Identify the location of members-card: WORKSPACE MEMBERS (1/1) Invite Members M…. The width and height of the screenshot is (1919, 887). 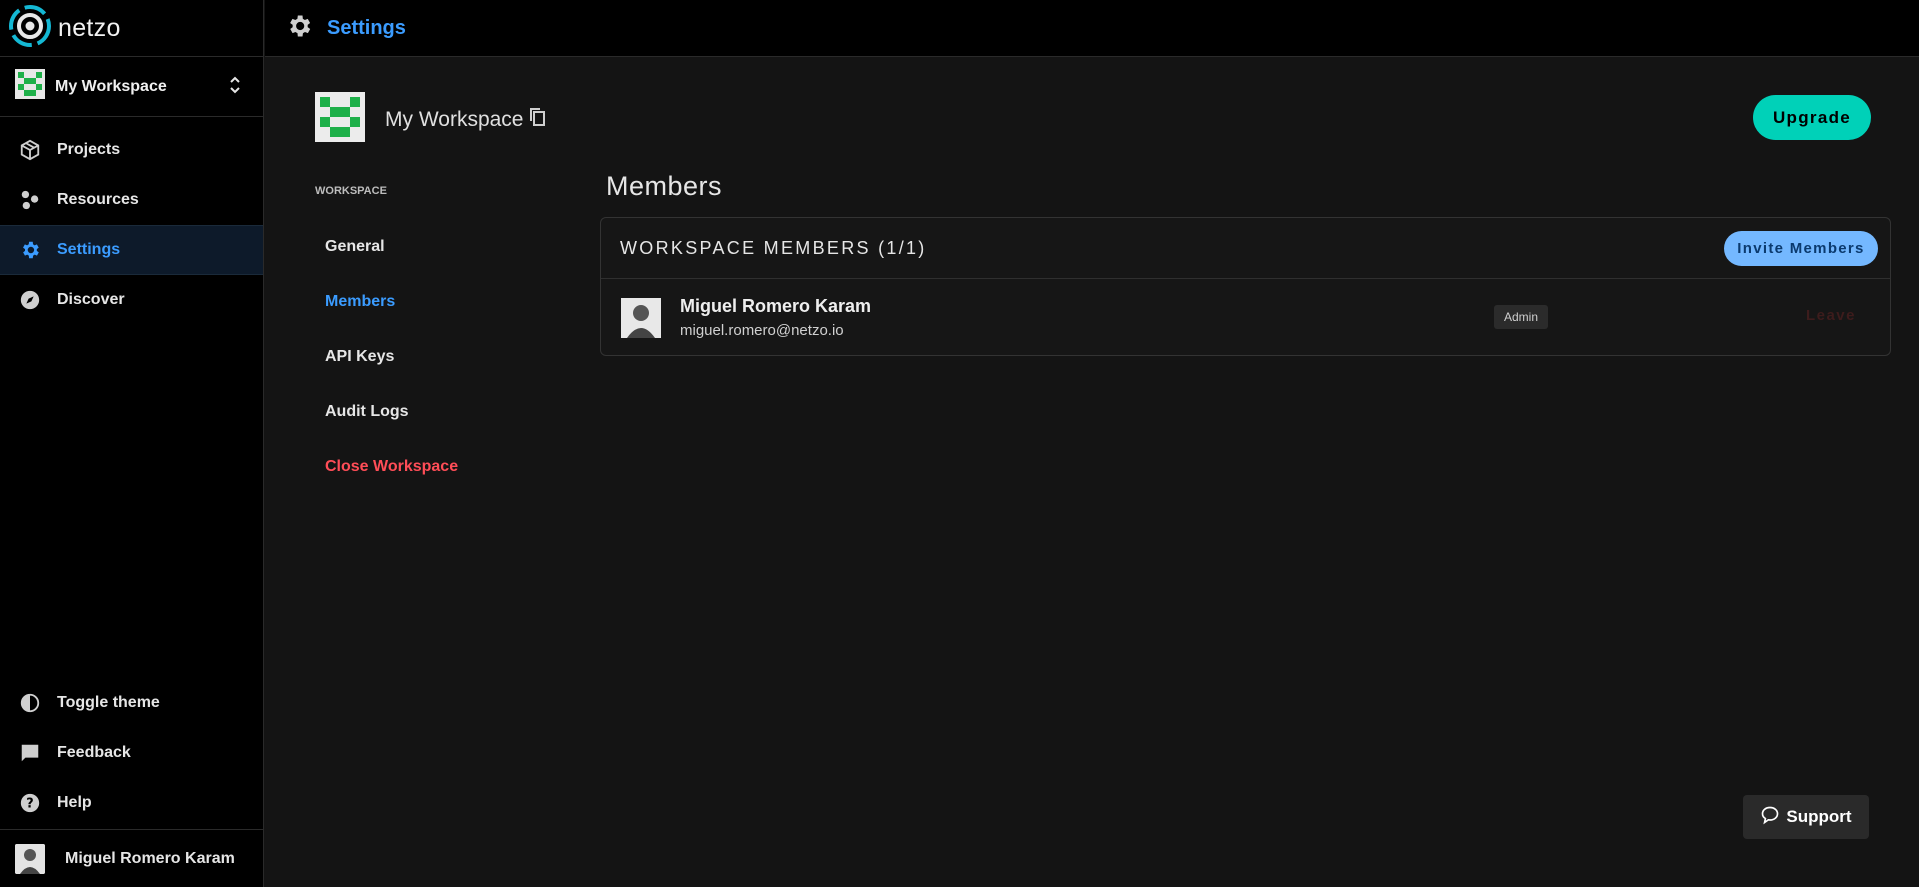
(1245, 286).